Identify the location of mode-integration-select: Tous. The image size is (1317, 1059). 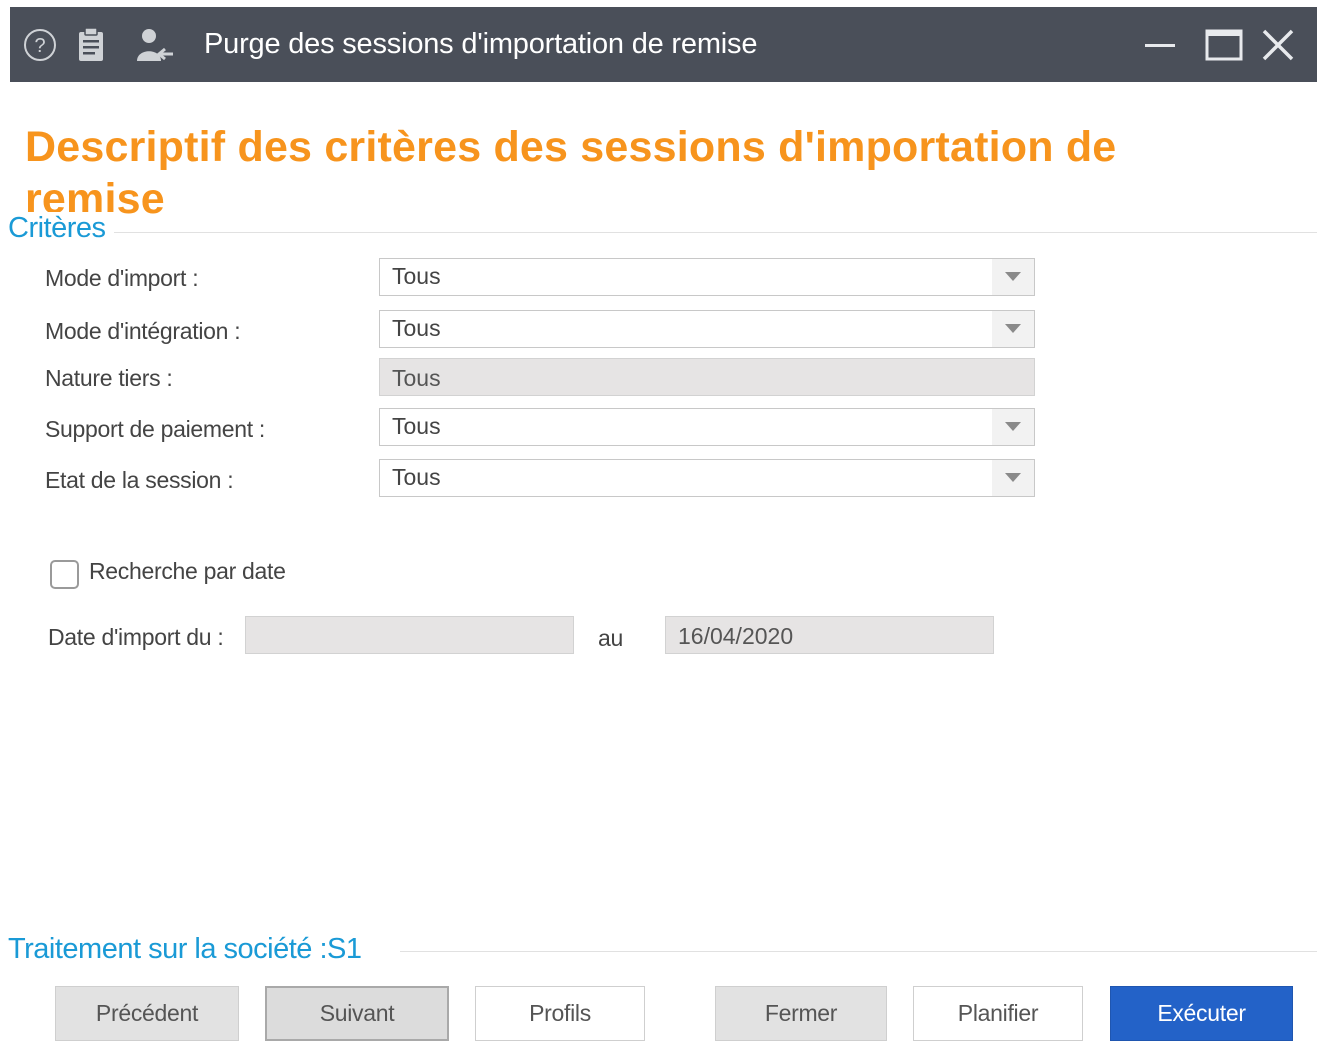
(707, 329).